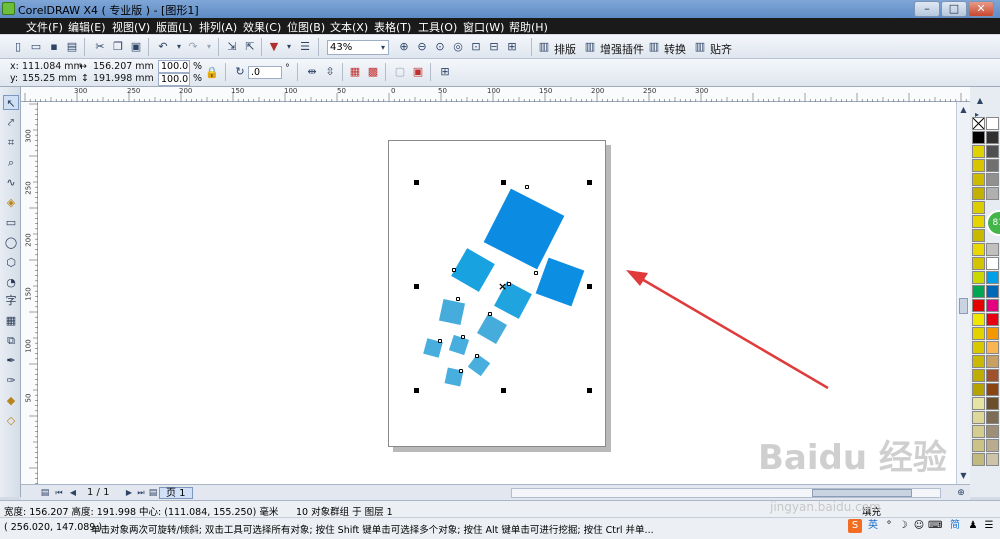 The image size is (1000, 539). I want to click on menu-tools: 工具(O), so click(437, 27).